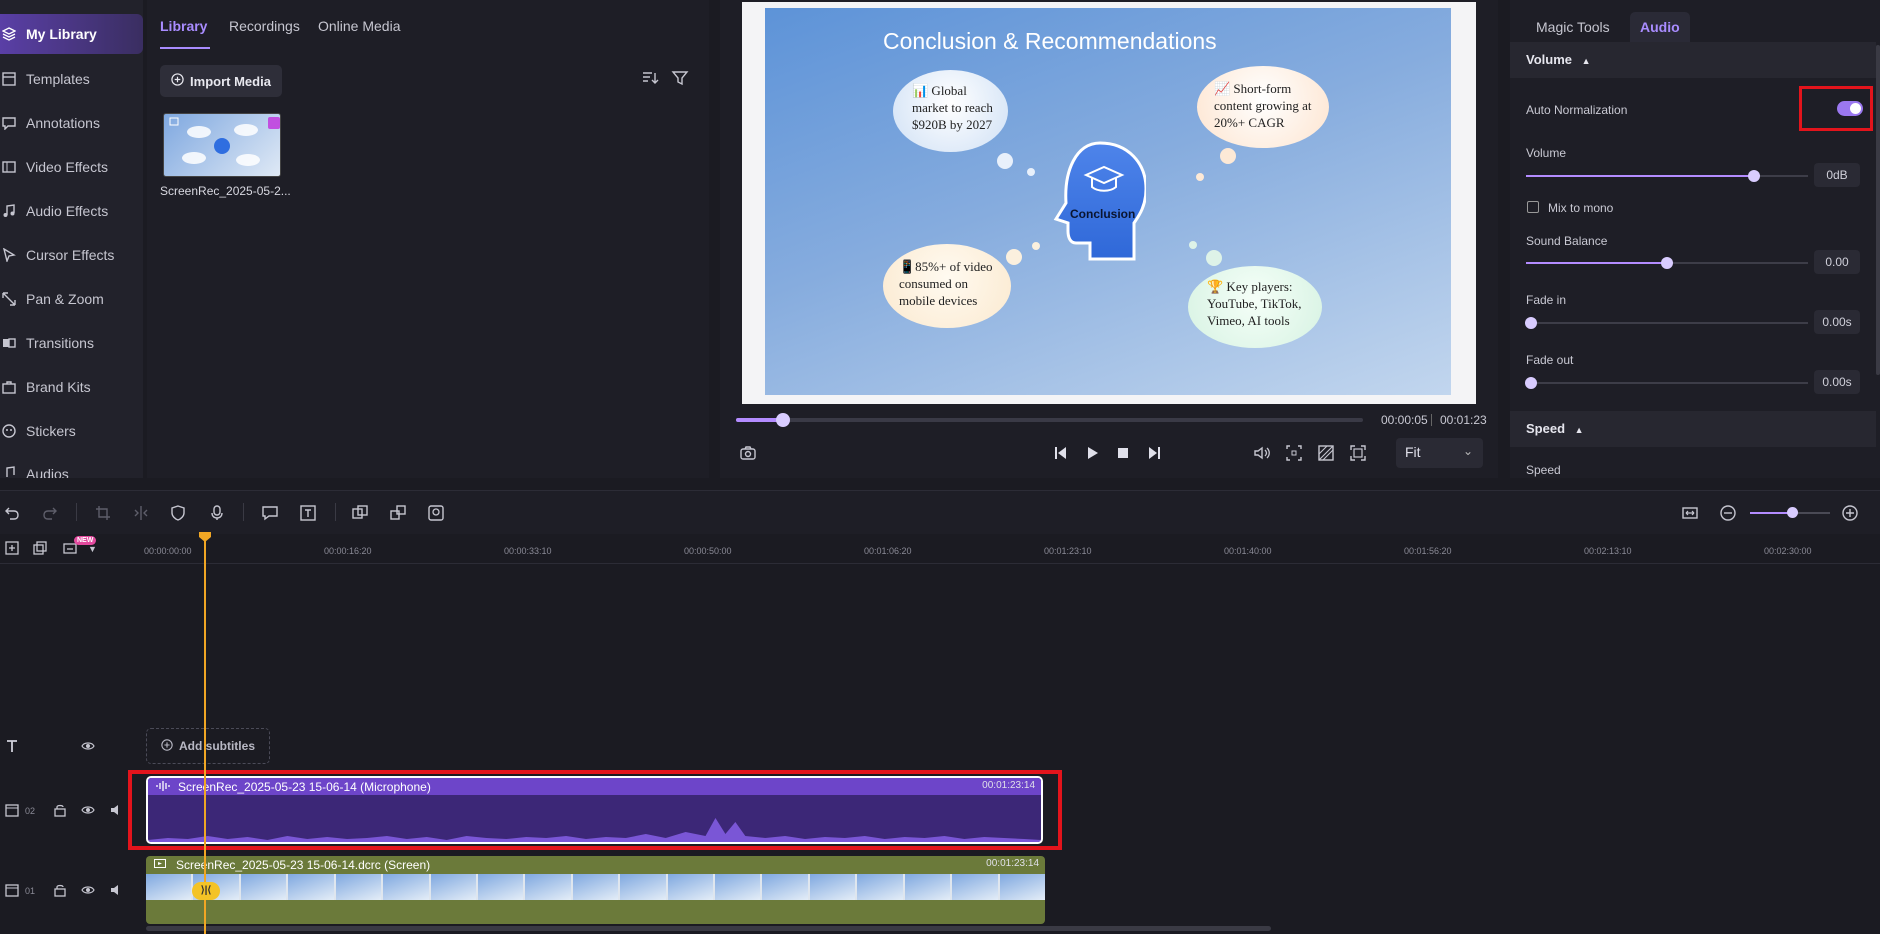 This screenshot has width=1880, height=934. What do you see at coordinates (9, 343) in the screenshot?
I see `transition-icon` at bounding box center [9, 343].